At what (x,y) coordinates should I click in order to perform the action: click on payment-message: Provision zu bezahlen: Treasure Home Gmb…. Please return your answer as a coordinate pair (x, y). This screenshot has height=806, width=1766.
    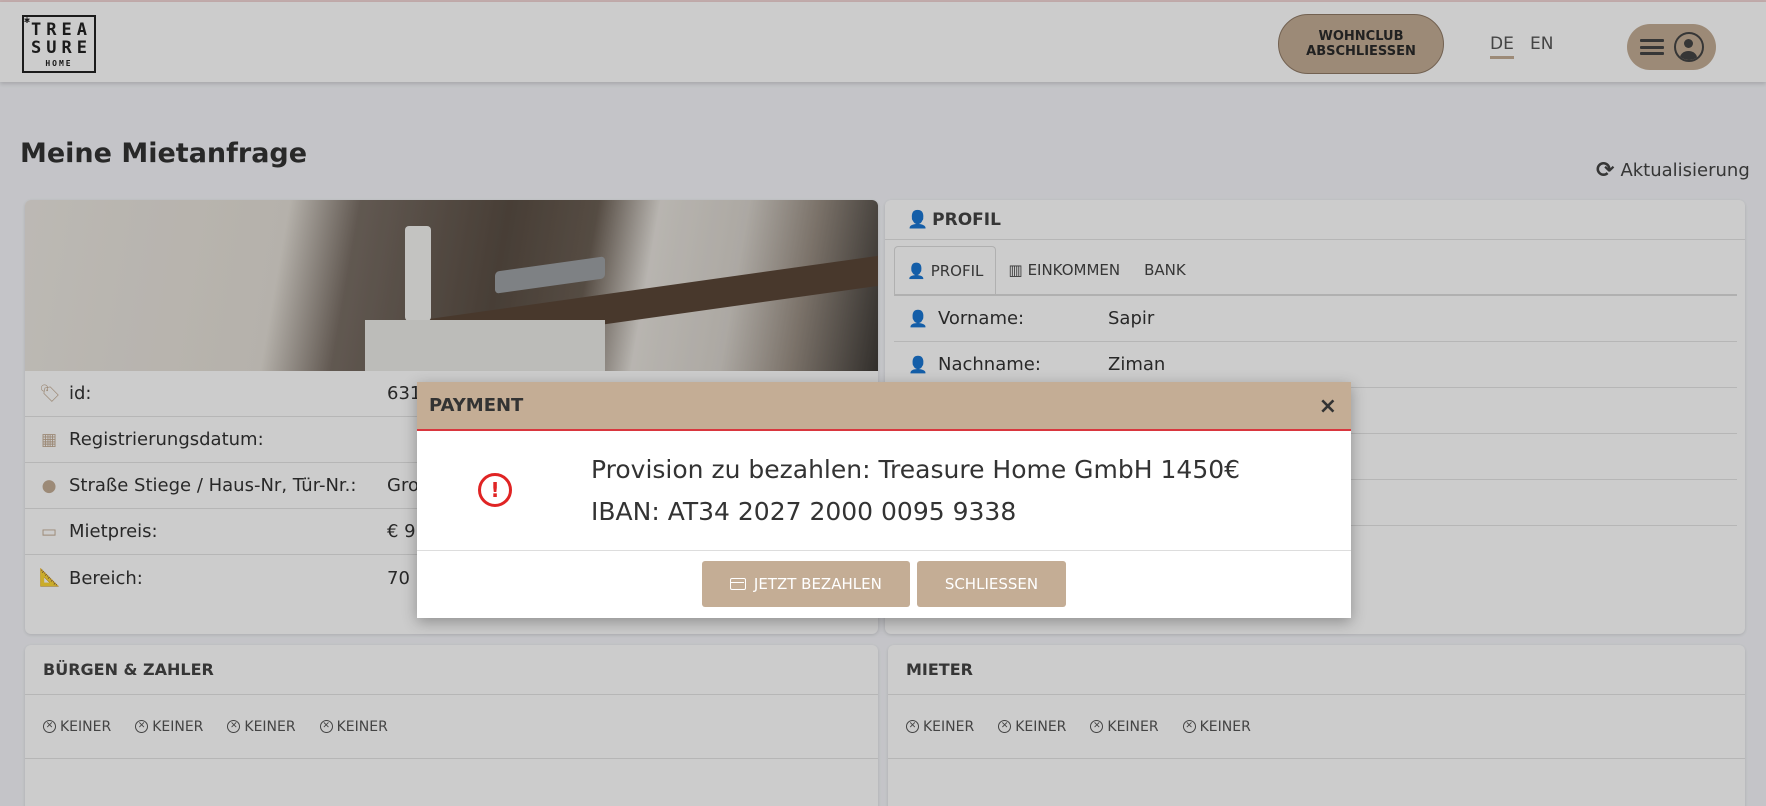
    Looking at the image, I should click on (916, 490).